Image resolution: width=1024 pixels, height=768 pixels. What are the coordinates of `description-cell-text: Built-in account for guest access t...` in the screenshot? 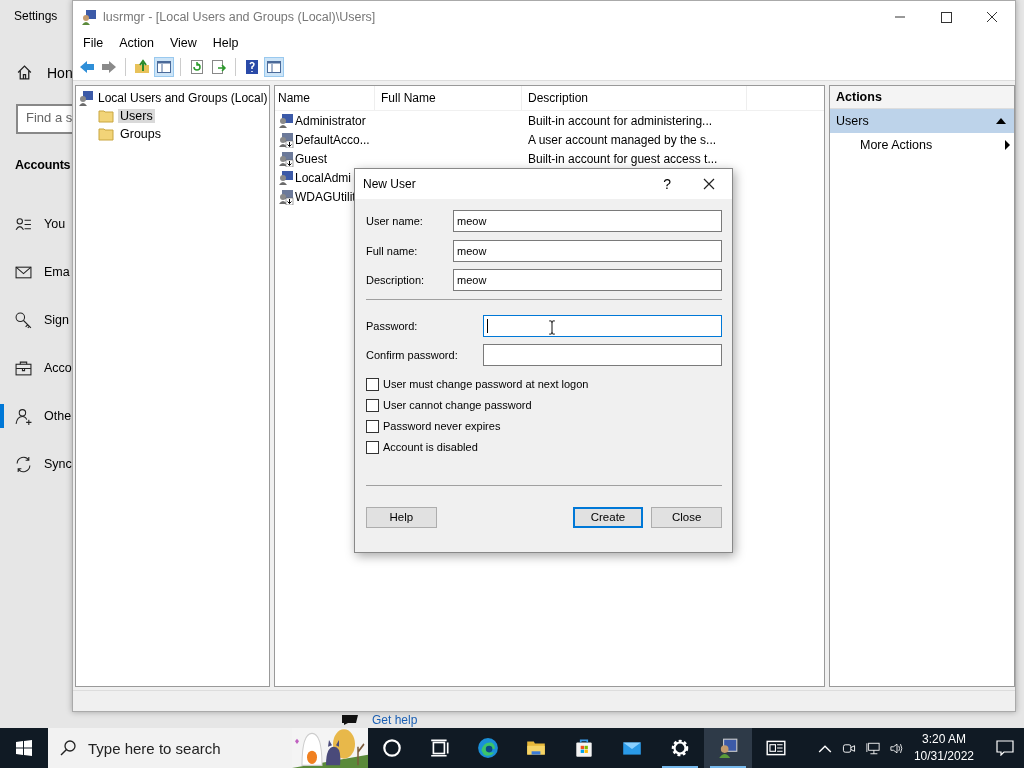 It's located at (623, 158).